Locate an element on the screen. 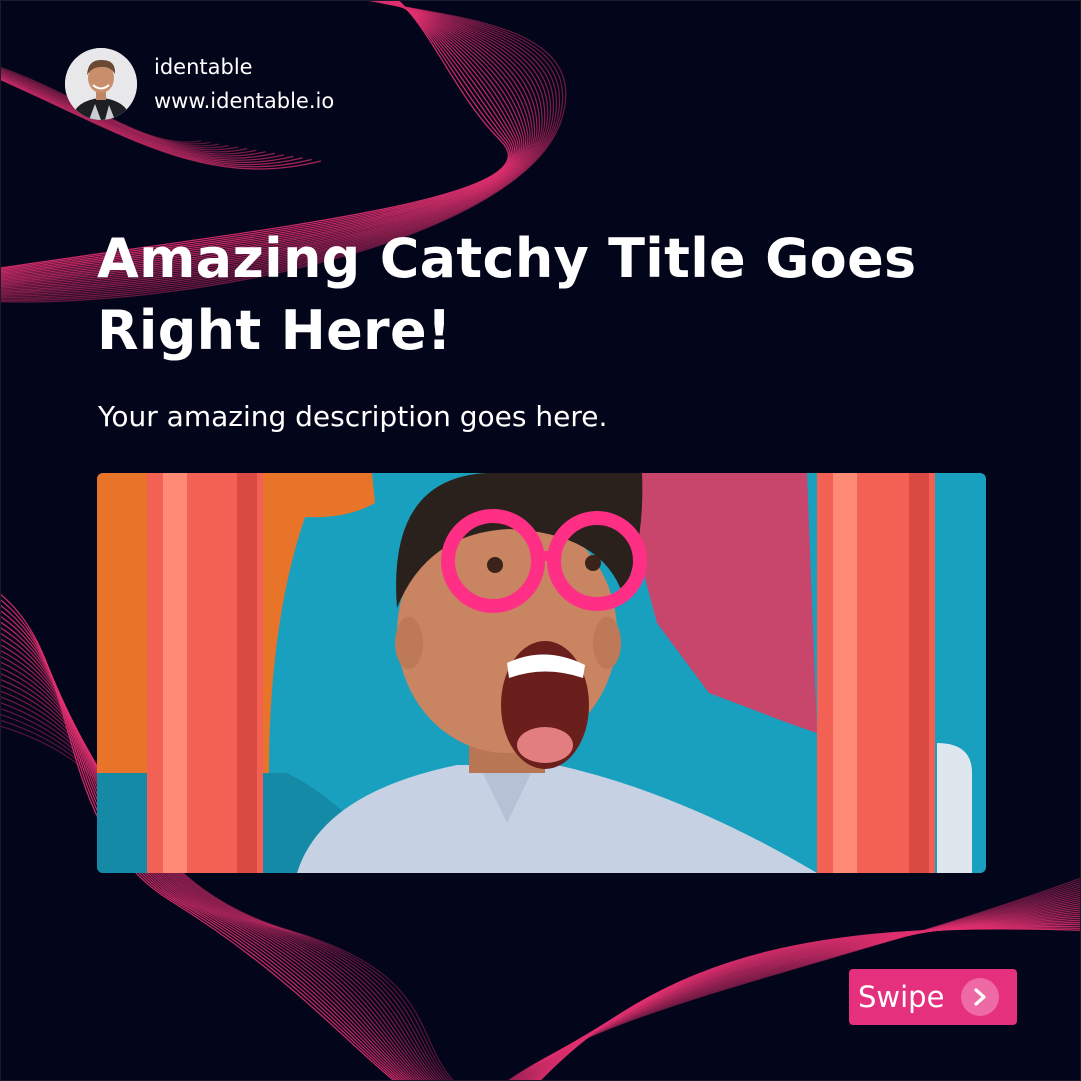 The width and height of the screenshot is (1081, 1081). profile-header: identable www.identable.io is located at coordinates (199, 84).